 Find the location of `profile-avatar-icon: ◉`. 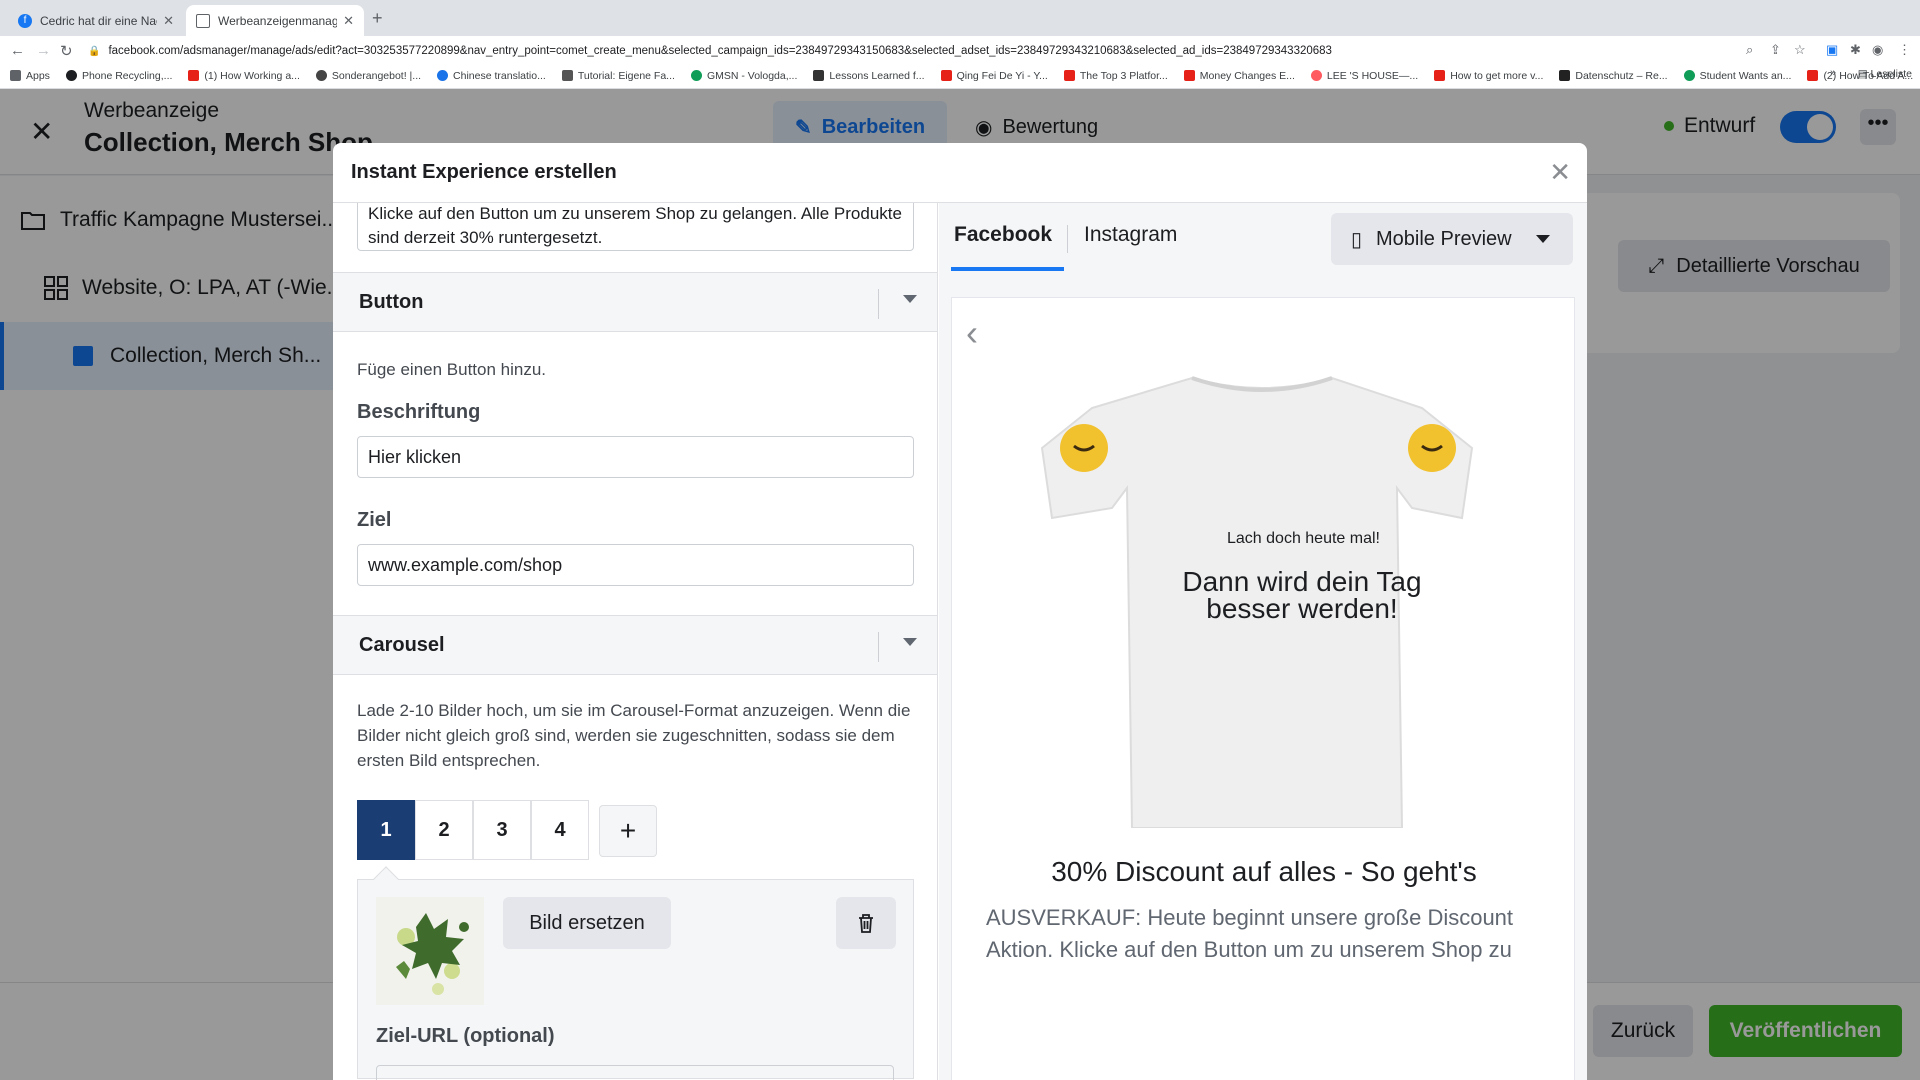

profile-avatar-icon: ◉ is located at coordinates (1877, 50).